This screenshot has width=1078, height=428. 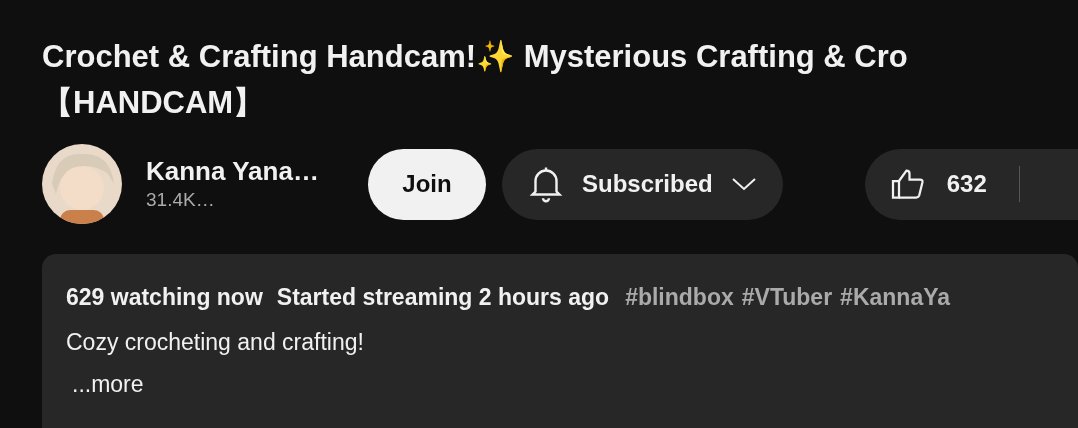 I want to click on subscribe-button: Subscribed, so click(x=642, y=184).